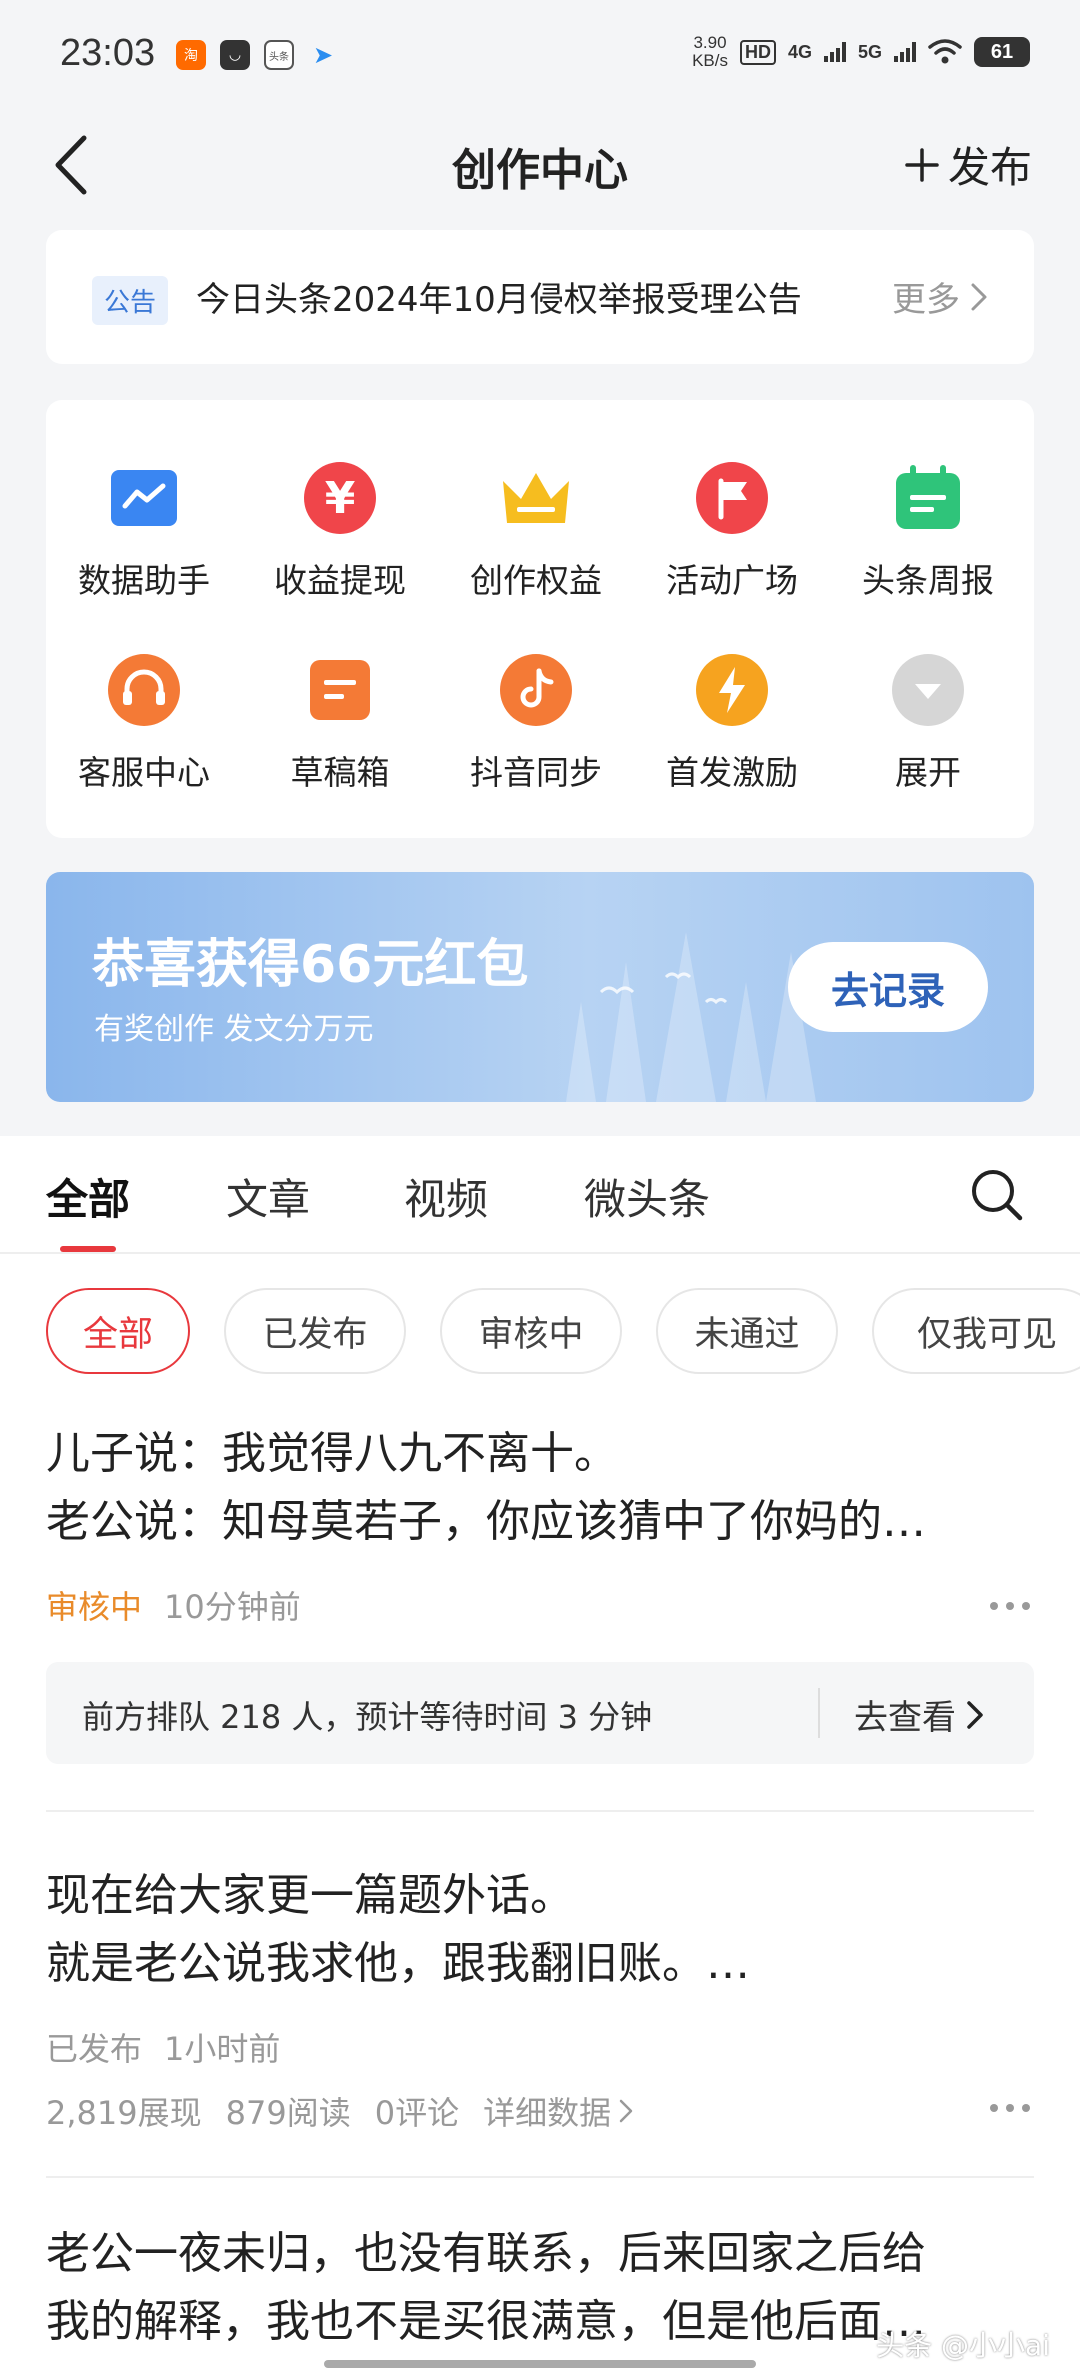 The image size is (1080, 2376). What do you see at coordinates (819, 1713) in the screenshot?
I see `queue-separator` at bounding box center [819, 1713].